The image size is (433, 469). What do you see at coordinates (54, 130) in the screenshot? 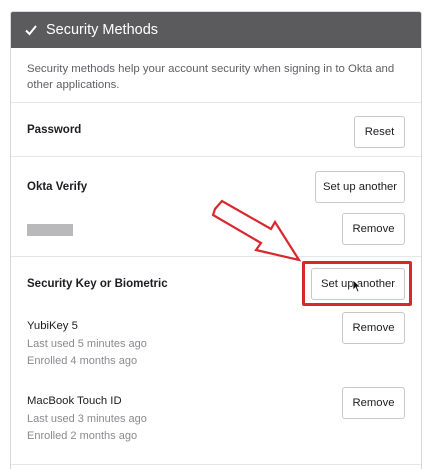
I see `password-label: Password` at bounding box center [54, 130].